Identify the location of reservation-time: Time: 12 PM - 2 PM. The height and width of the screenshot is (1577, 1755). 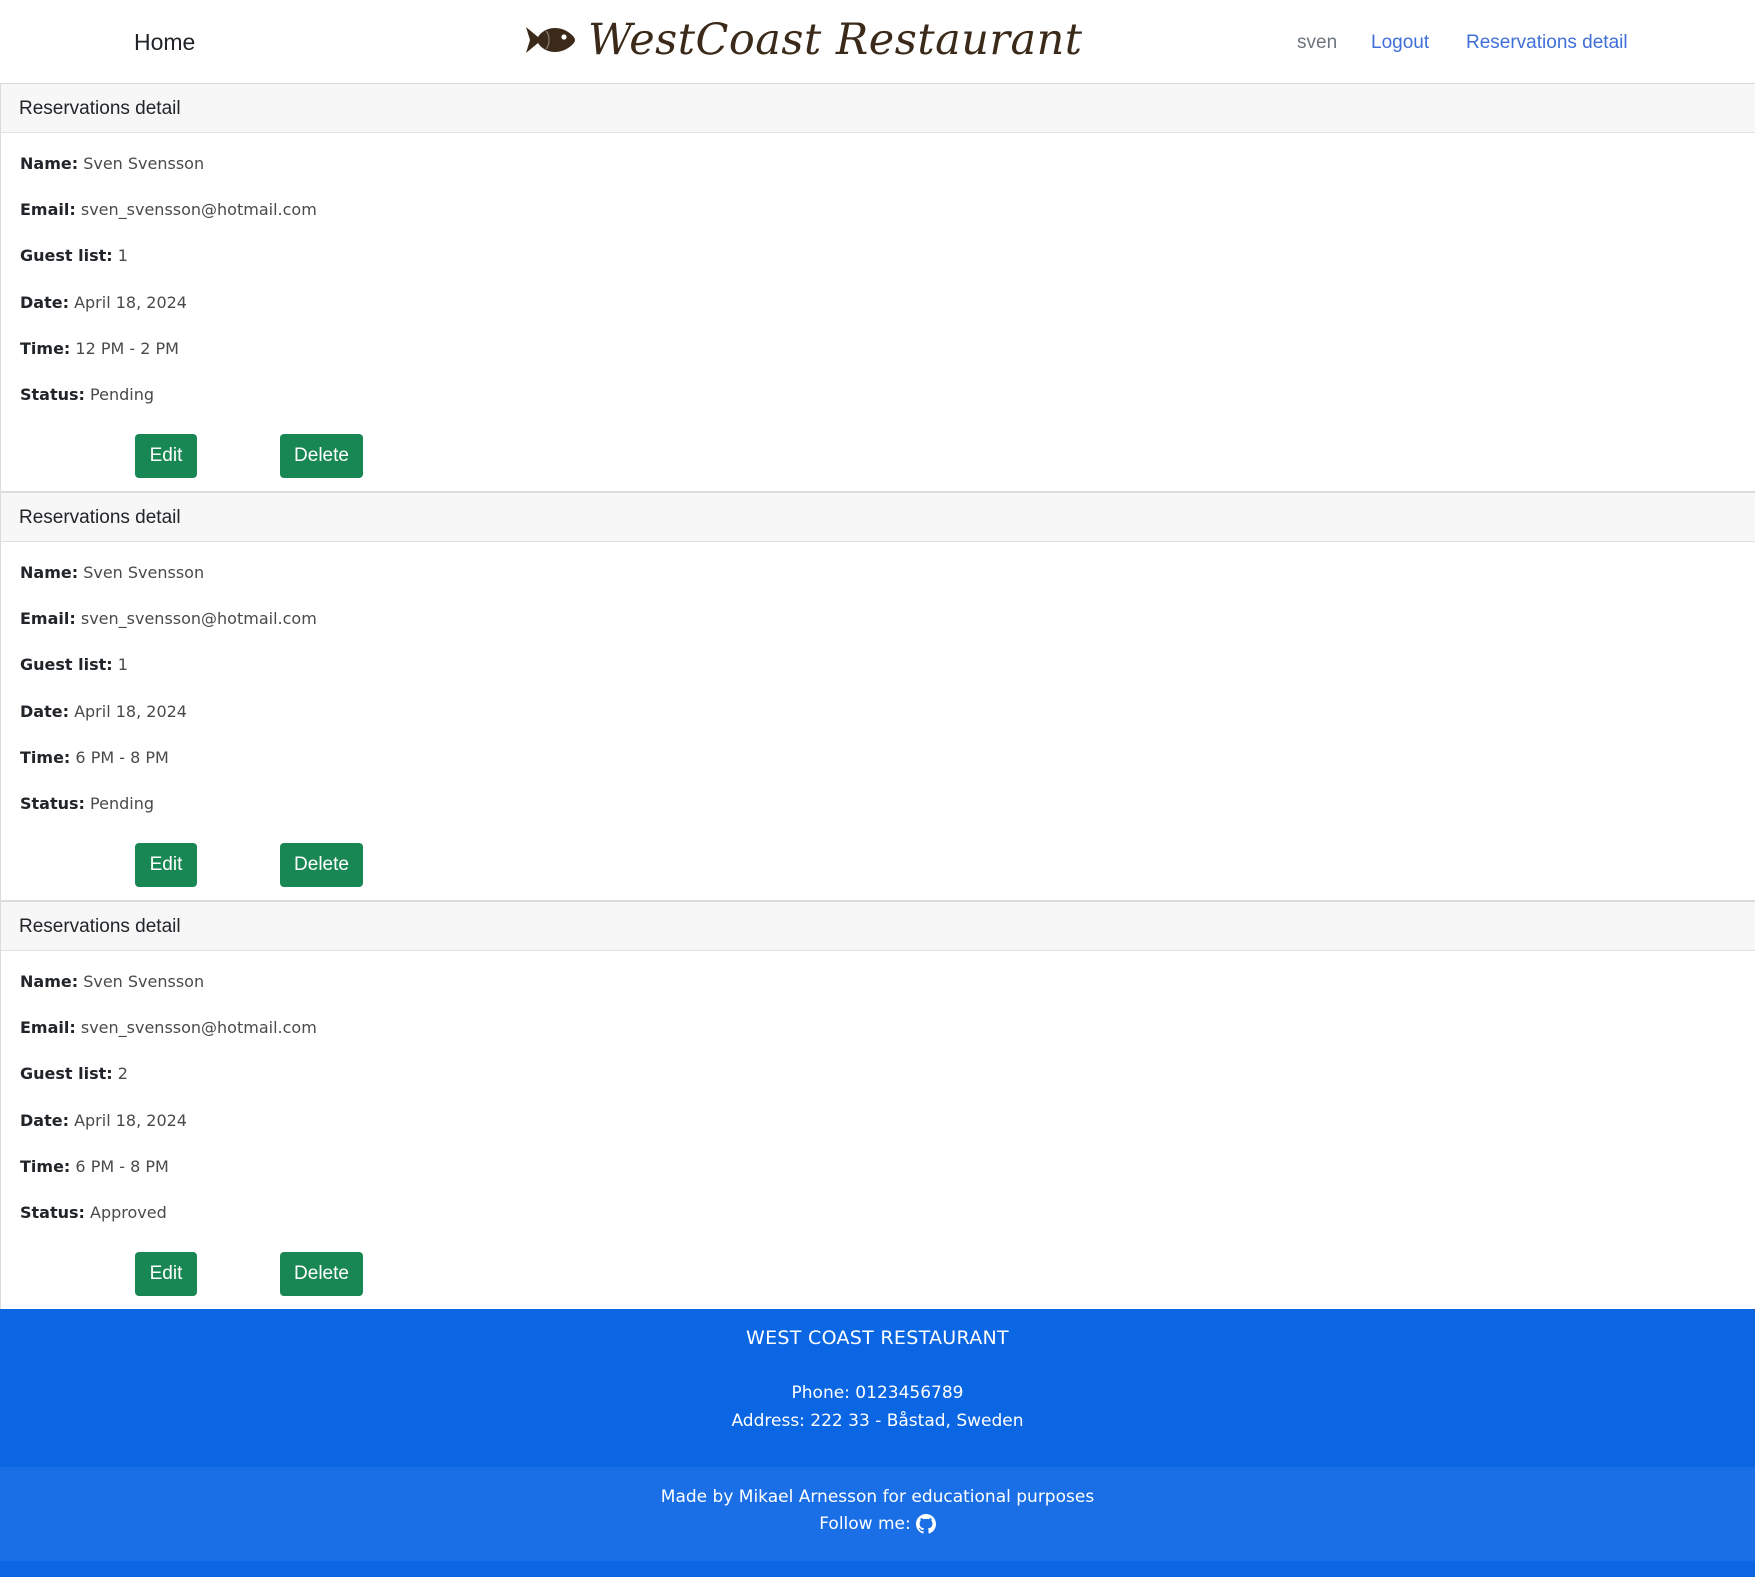
(99, 349).